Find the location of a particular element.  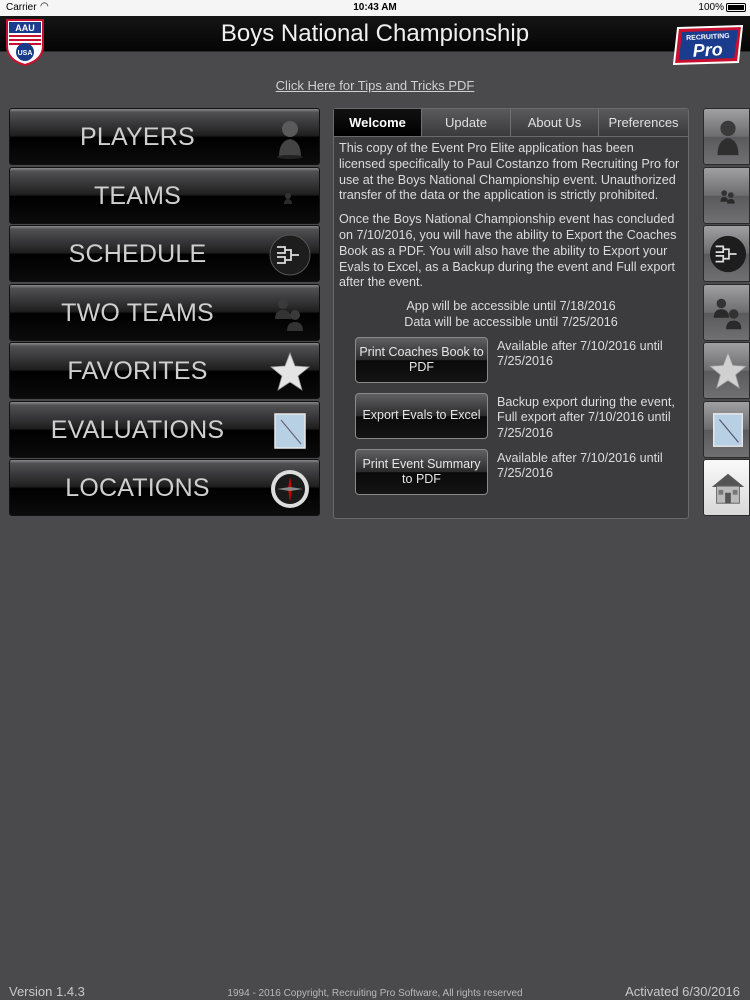

menu-two-teams-button: TWO TEAMS is located at coordinates (164, 312).